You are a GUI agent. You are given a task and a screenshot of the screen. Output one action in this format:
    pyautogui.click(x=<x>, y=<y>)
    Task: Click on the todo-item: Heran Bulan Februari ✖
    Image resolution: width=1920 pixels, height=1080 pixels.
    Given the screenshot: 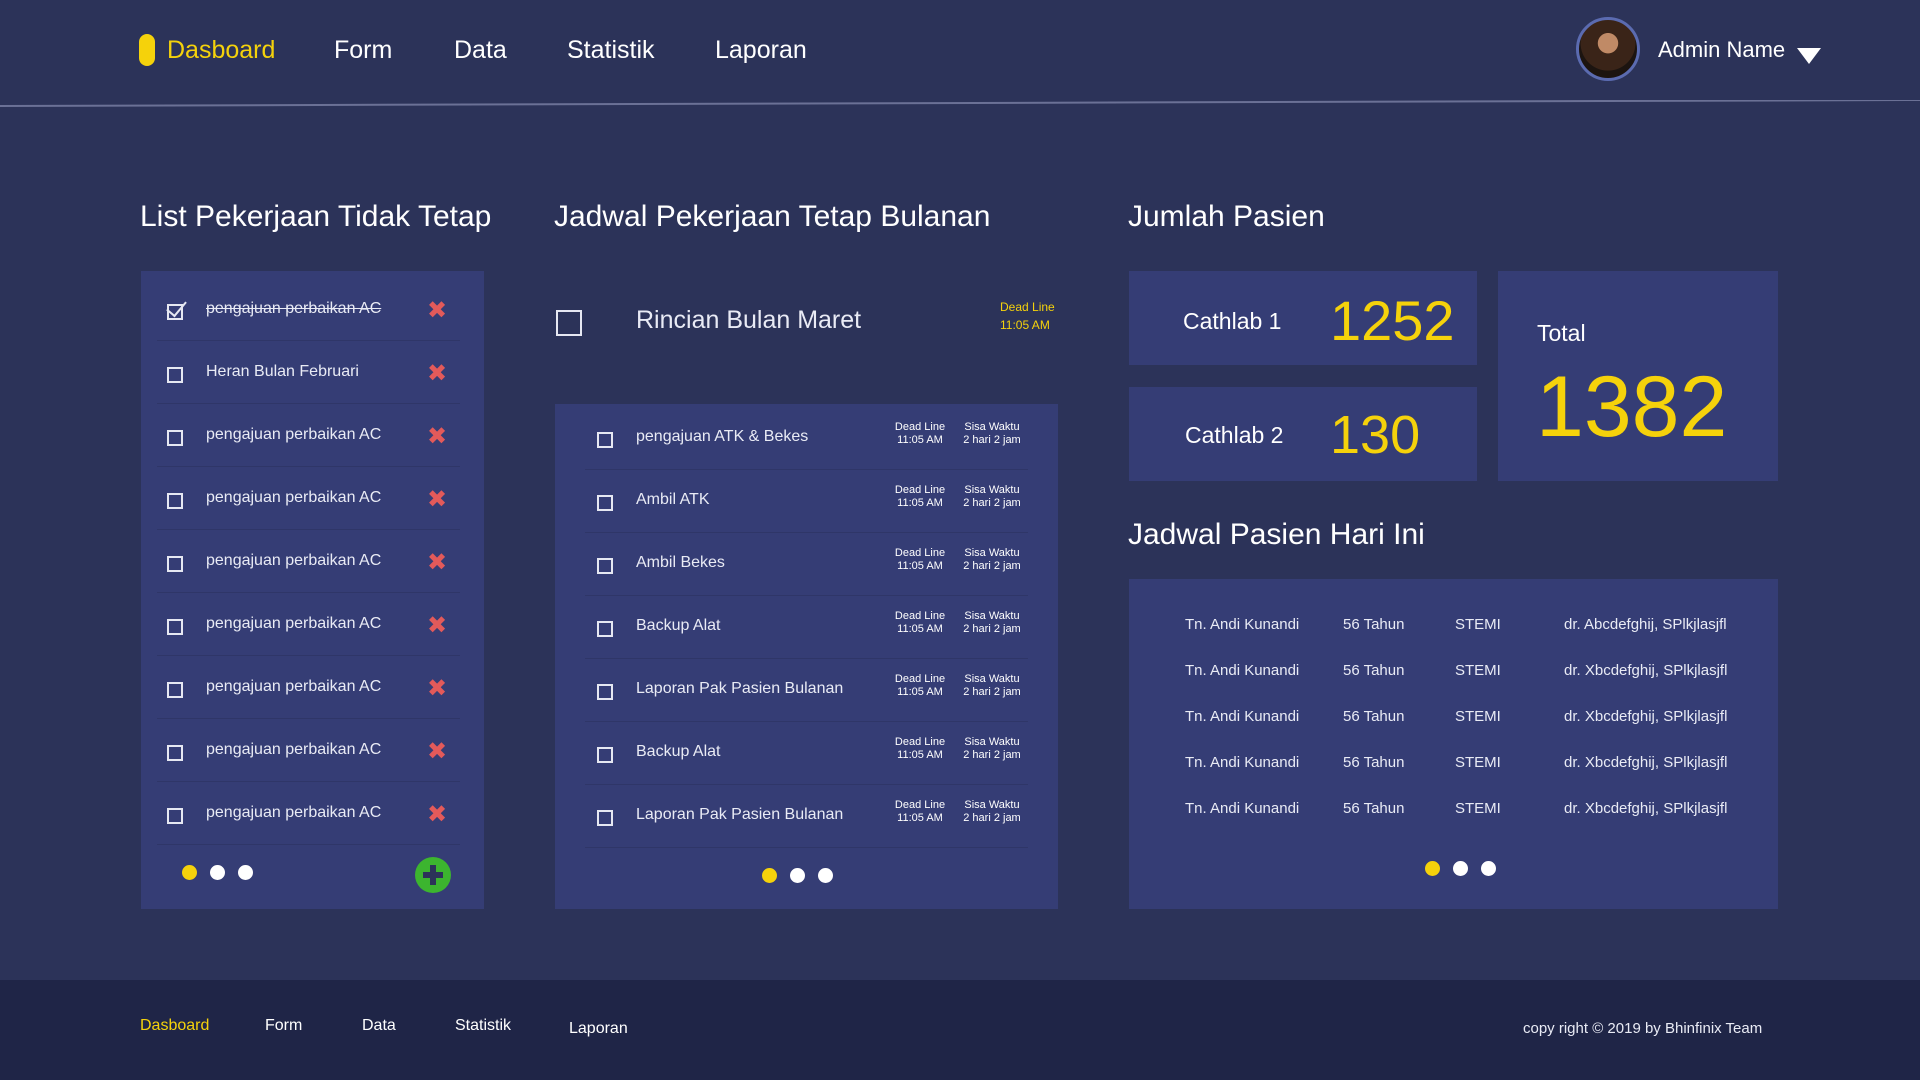 What is the action you would take?
    pyautogui.click(x=308, y=372)
    